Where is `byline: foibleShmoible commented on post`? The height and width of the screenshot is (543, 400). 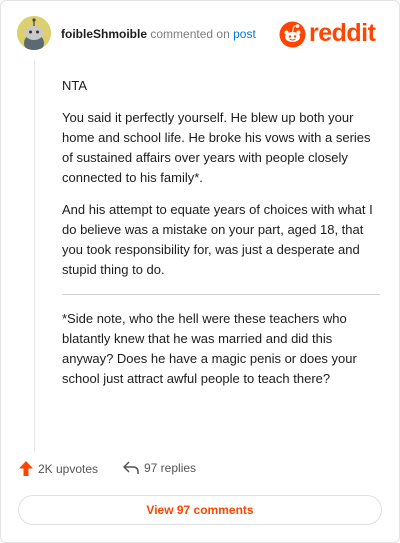
byline: foibleShmoible commented on post is located at coordinates (158, 34).